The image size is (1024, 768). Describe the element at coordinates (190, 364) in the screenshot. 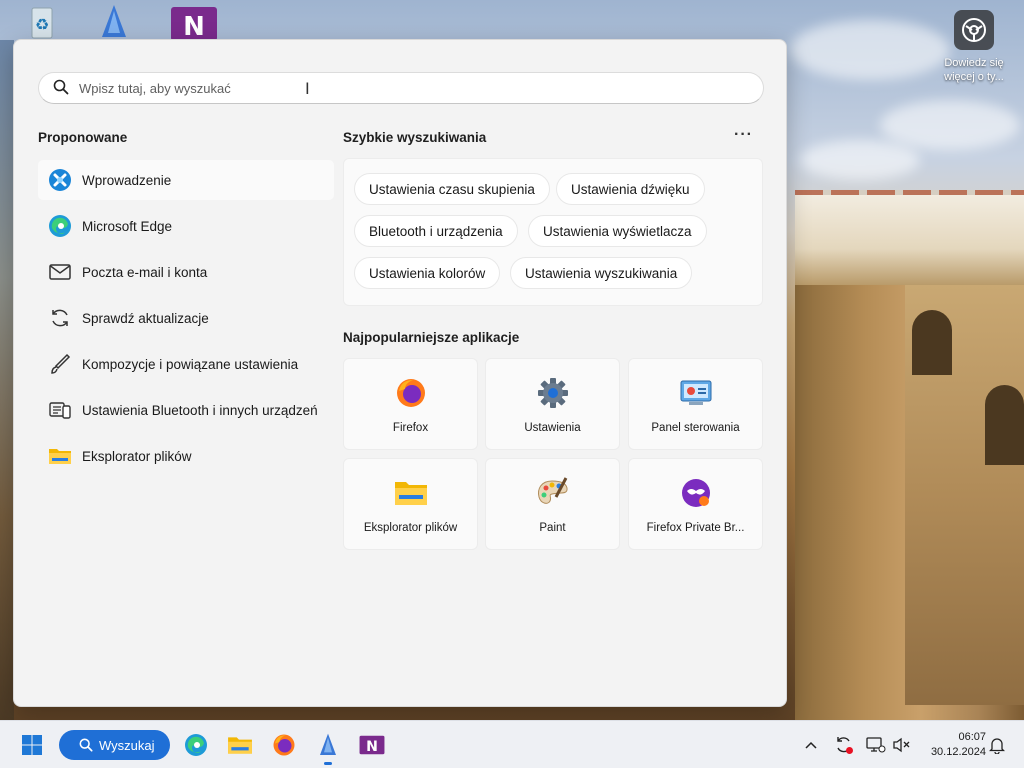

I see `suggested-item-label: Kompozycje i powiązane ustawienia` at that location.